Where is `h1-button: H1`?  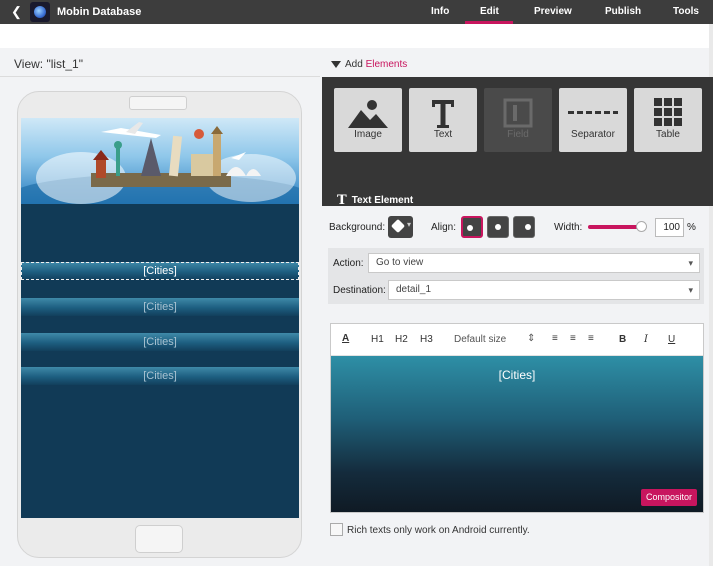 h1-button: H1 is located at coordinates (377, 339).